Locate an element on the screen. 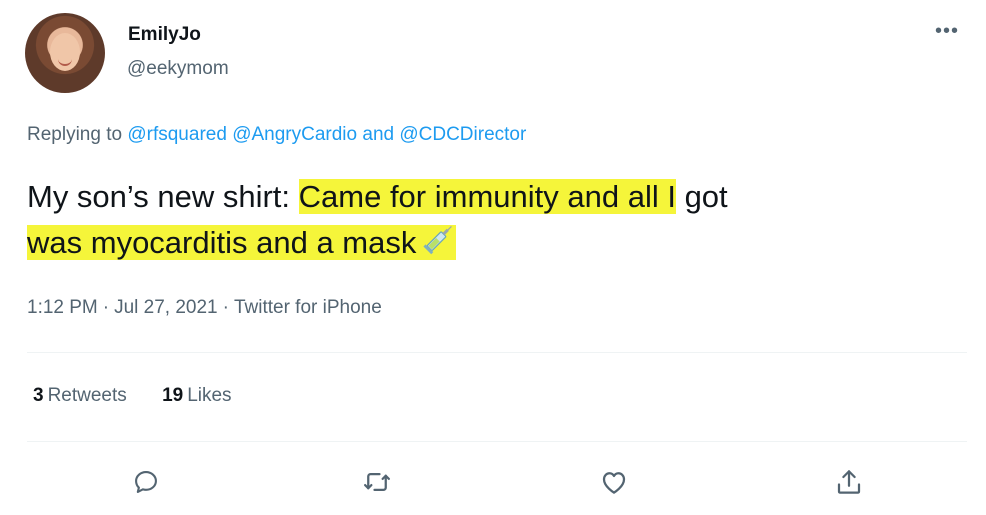 This screenshot has width=986, height=515. tweet-source: Twitter for iPhone is located at coordinates (308, 307).